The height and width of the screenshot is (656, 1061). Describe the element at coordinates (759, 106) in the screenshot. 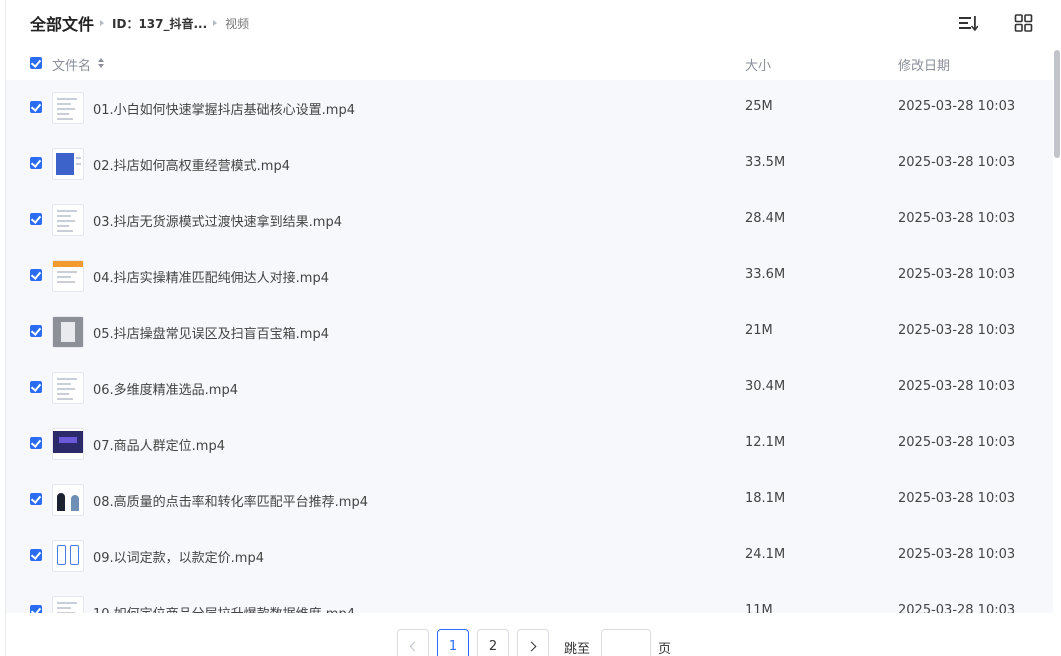

I see `file-size: 25M` at that location.